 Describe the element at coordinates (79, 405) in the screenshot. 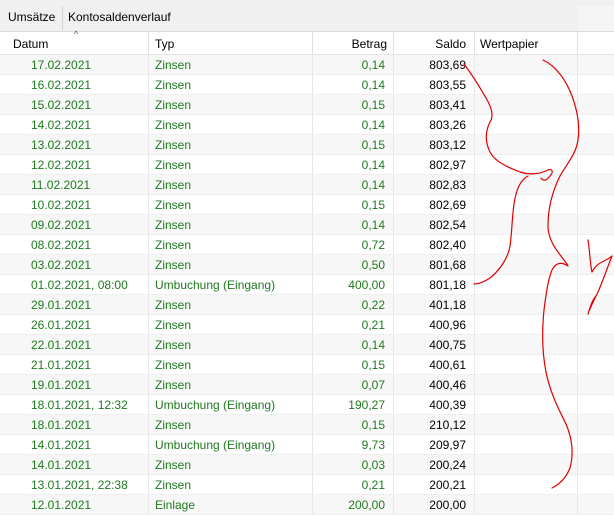

I see `cell-datum: 18.01.2021, 12:32` at that location.